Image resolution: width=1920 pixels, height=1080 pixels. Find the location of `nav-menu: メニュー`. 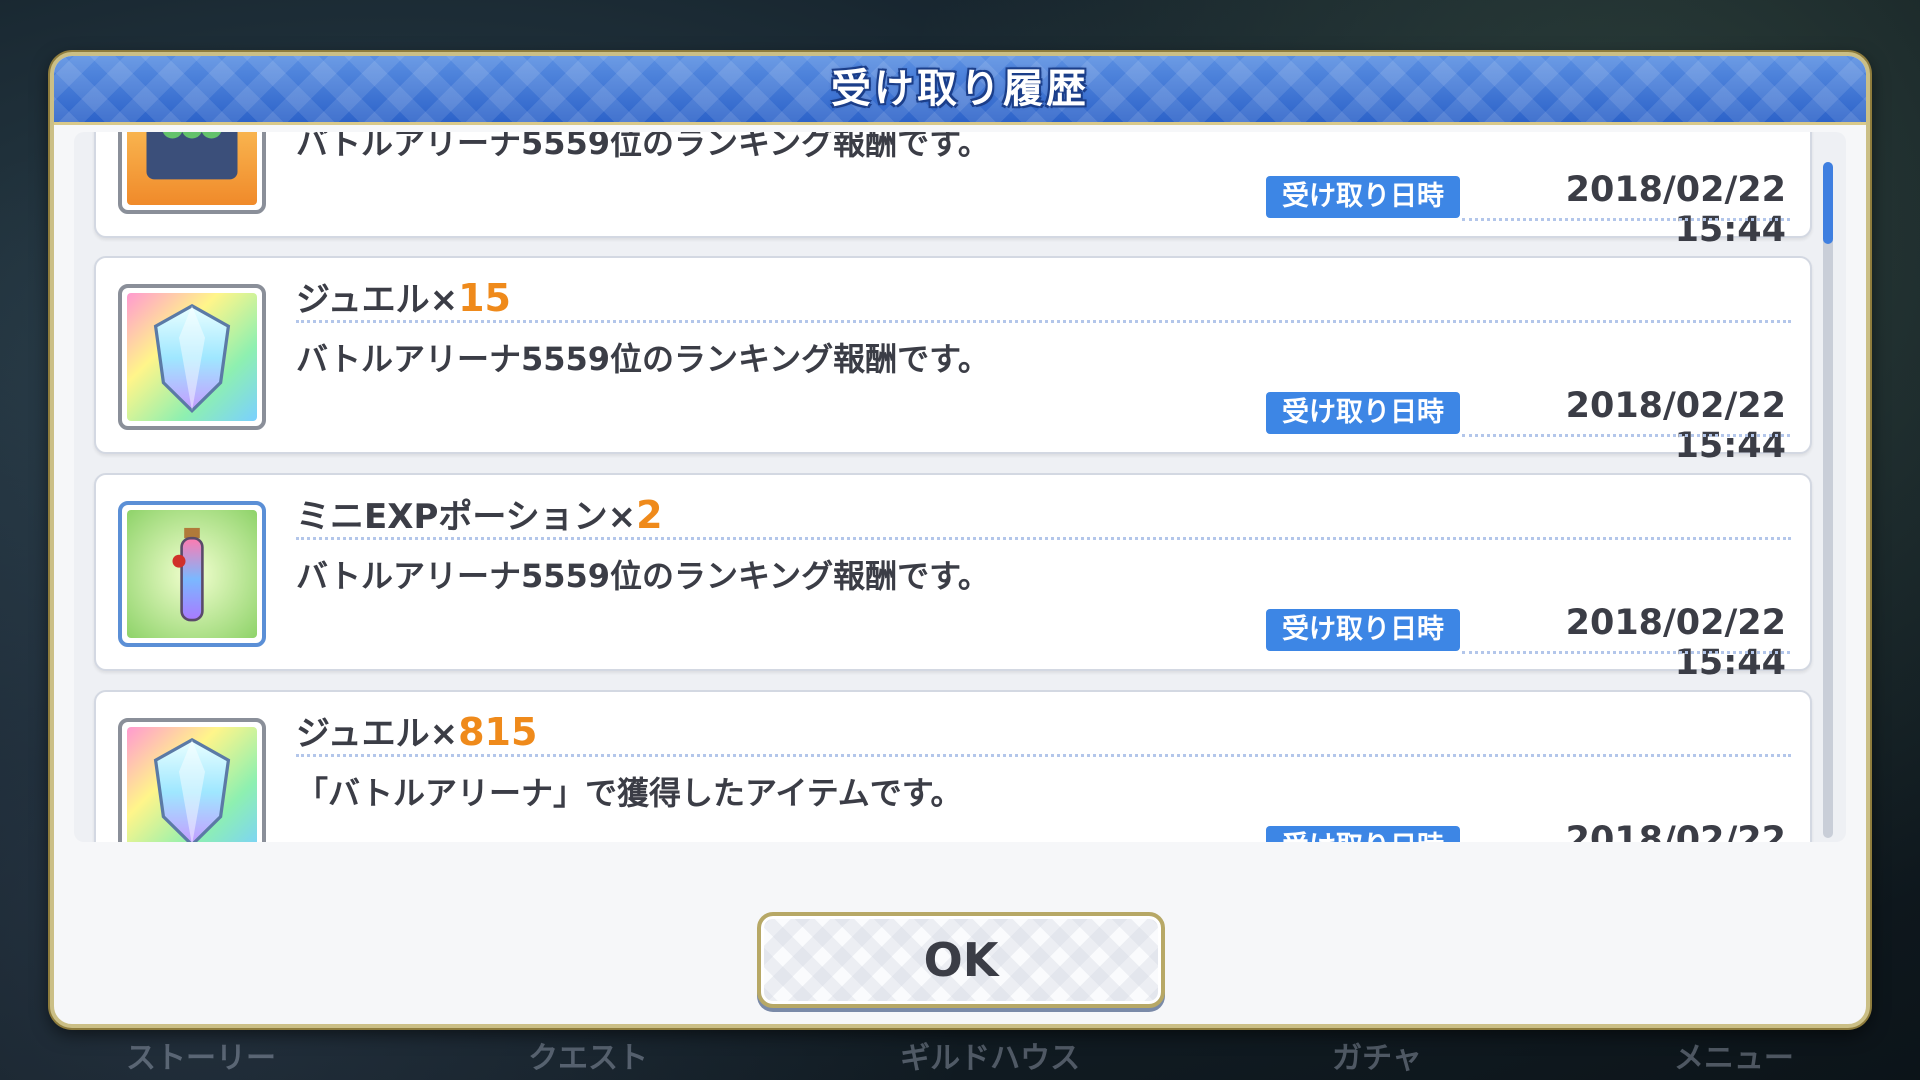

nav-menu: メニュー is located at coordinates (1733, 1058).